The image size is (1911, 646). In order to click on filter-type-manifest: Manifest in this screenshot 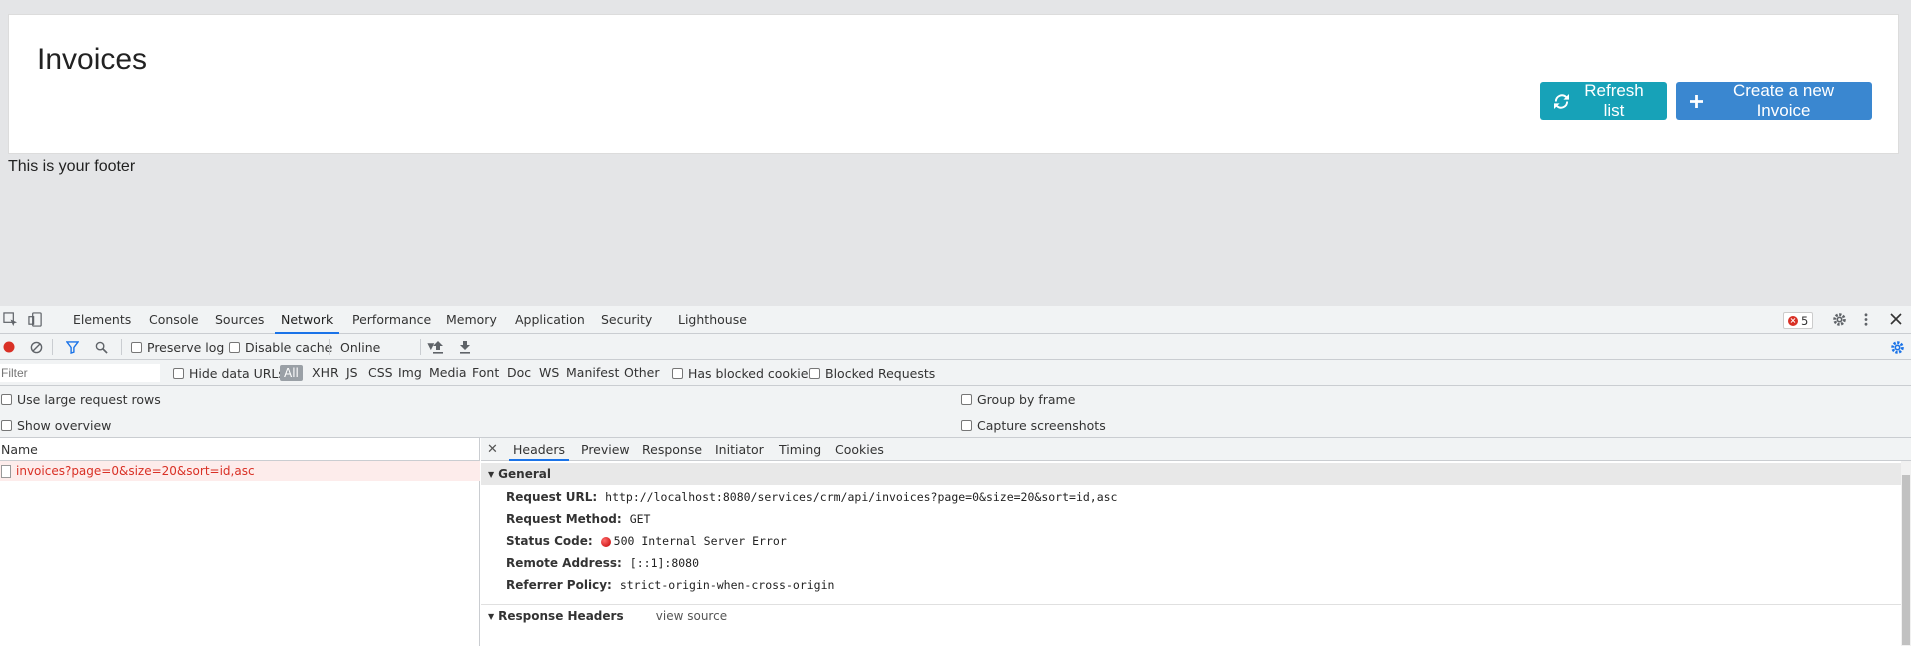, I will do `click(592, 373)`.